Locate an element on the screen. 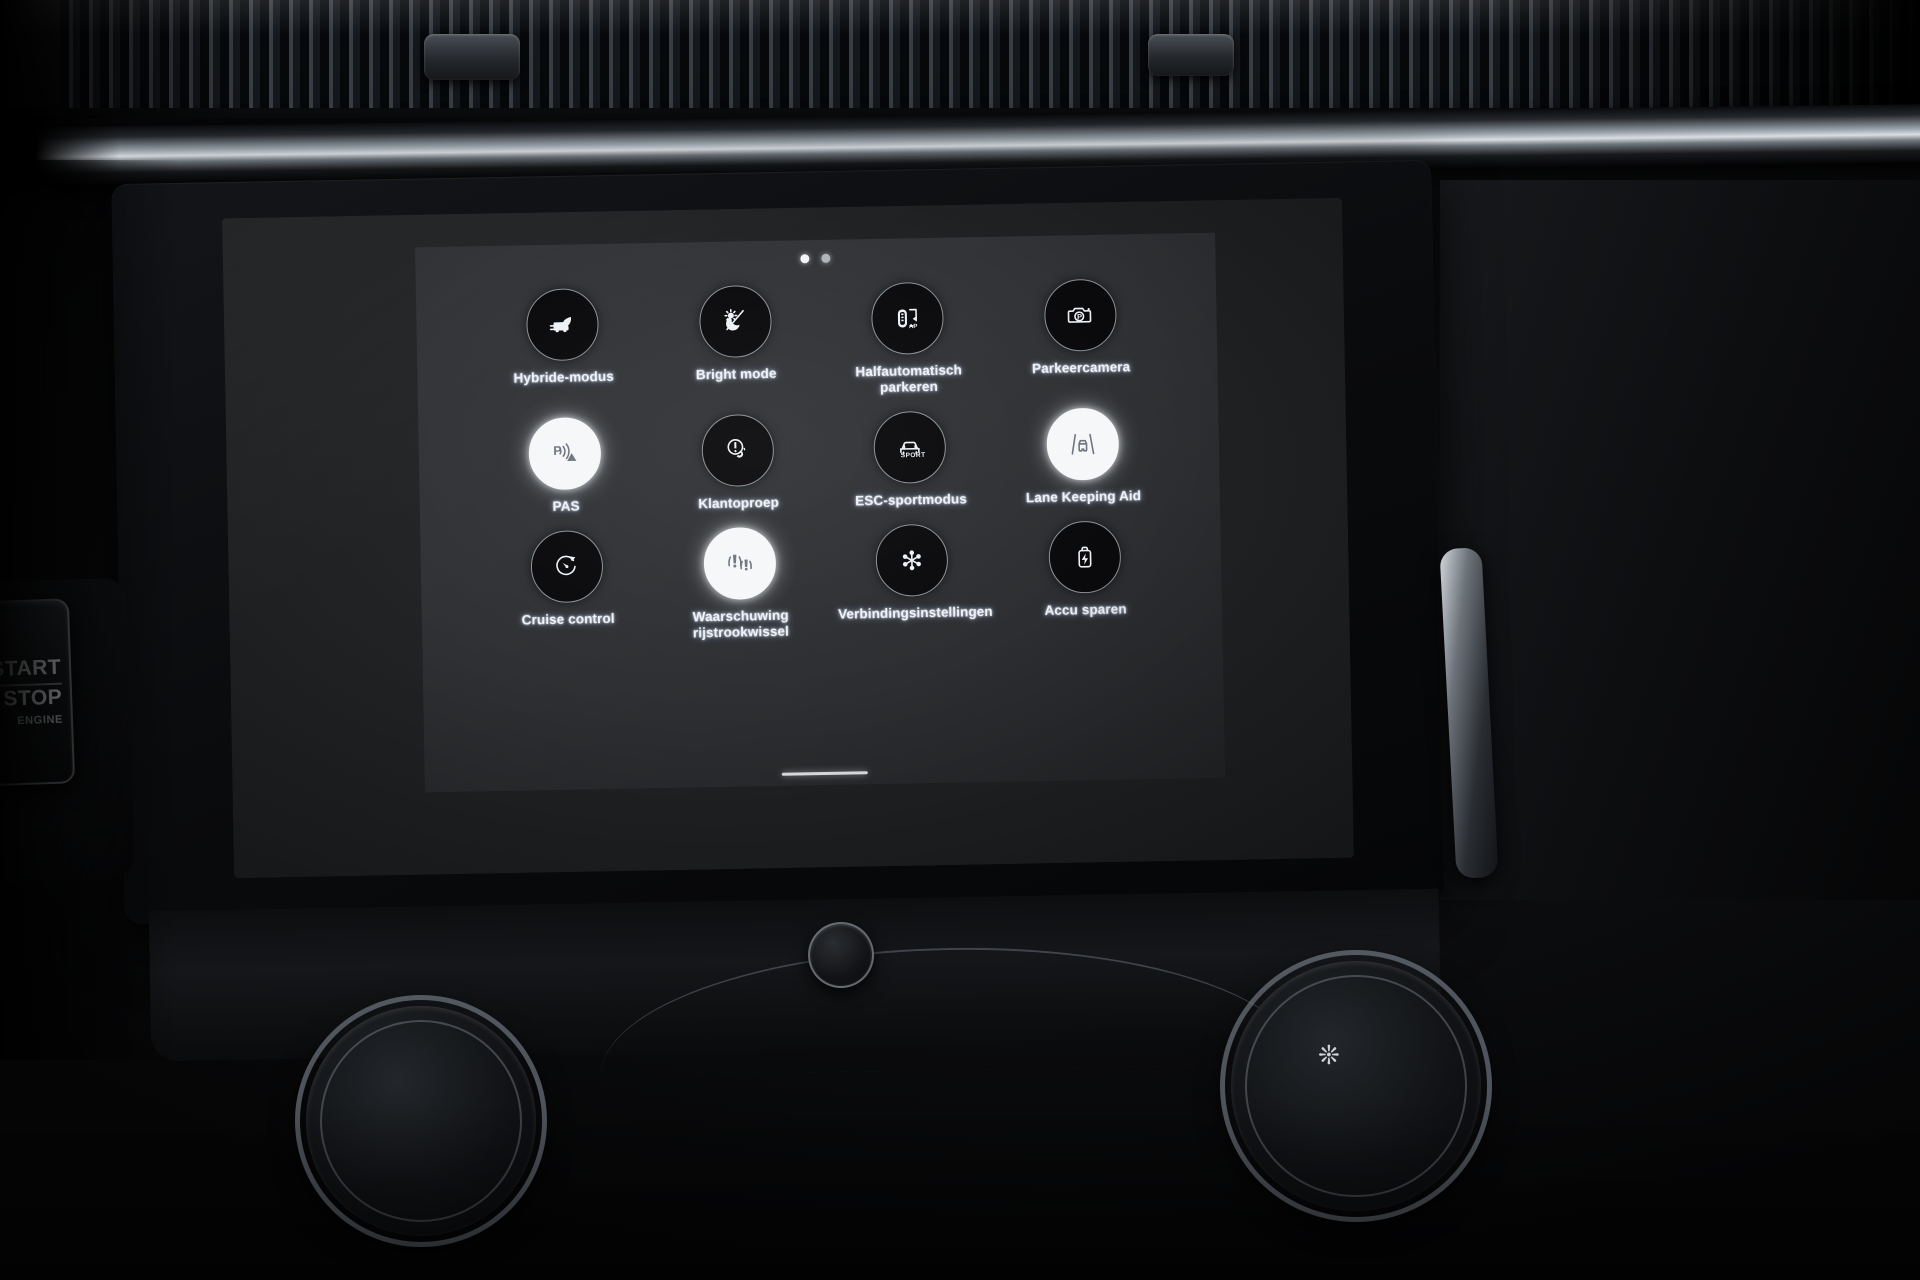 The image size is (1920, 1280). cruise-control-icon is located at coordinates (566, 565).